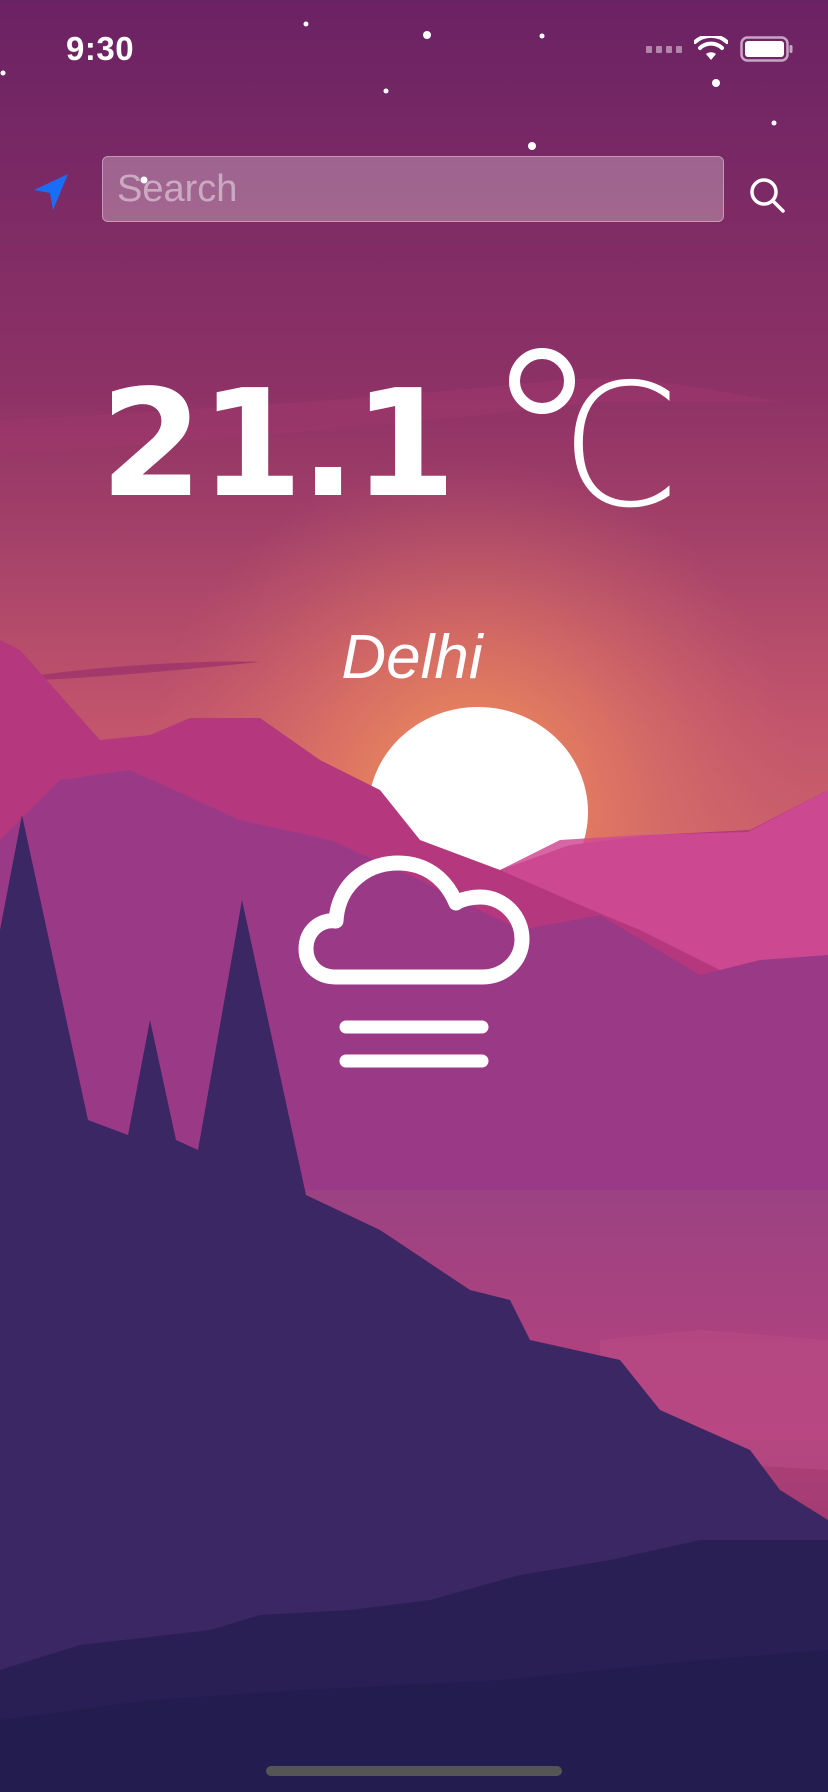  Describe the element at coordinates (100, 48) in the screenshot. I see `status-time: 9:30` at that location.